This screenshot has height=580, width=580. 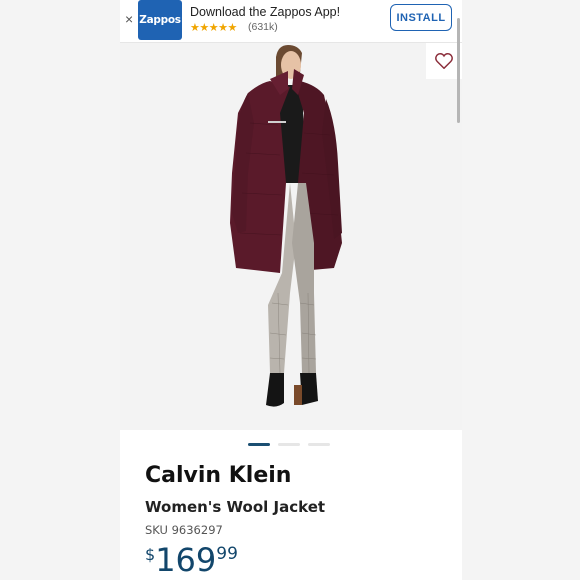 I want to click on image-carousel-indicator, so click(x=289, y=444).